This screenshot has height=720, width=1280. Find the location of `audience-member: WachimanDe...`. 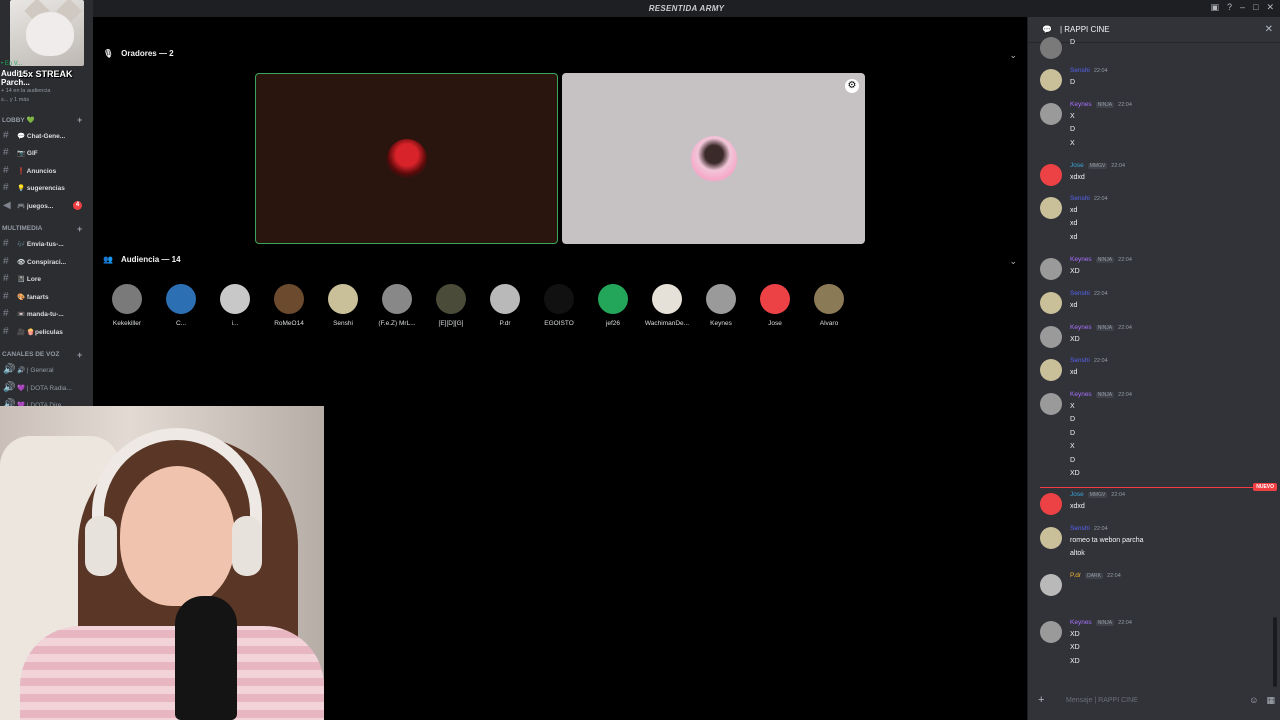

audience-member: WachimanDe... is located at coordinates (667, 305).